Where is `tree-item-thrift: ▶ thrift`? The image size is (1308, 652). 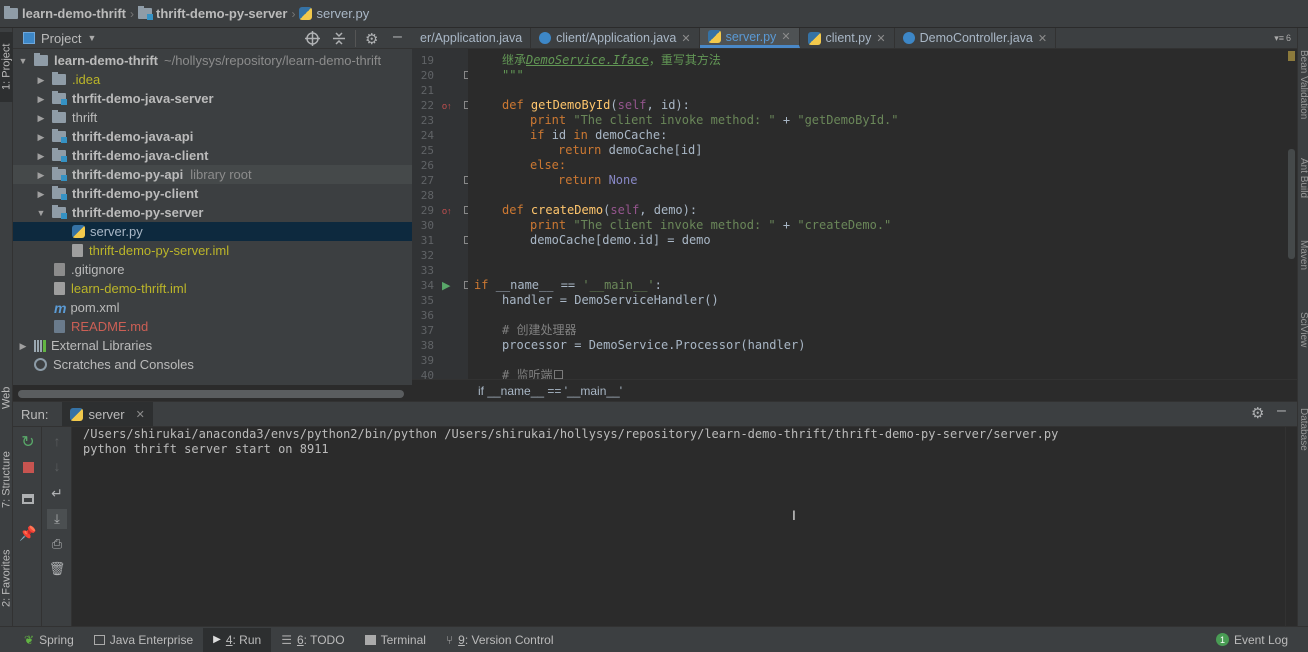 tree-item-thrift: ▶ thrift is located at coordinates (212, 117).